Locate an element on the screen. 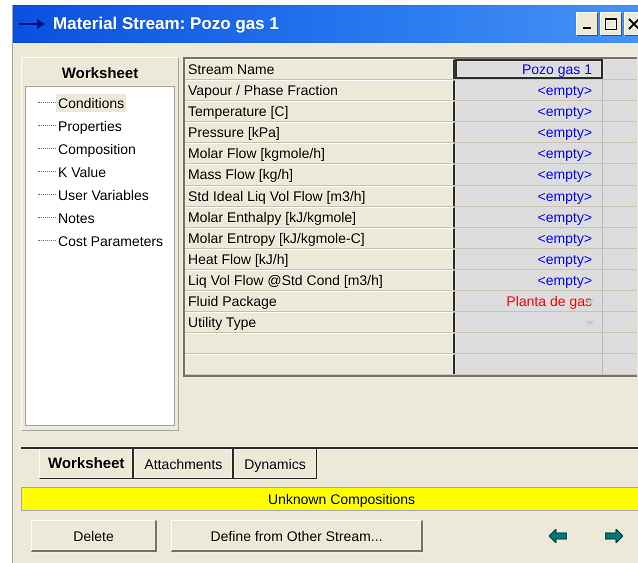 Image resolution: width=638 pixels, height=563 pixels. tree-item: Composition is located at coordinates (97, 149).